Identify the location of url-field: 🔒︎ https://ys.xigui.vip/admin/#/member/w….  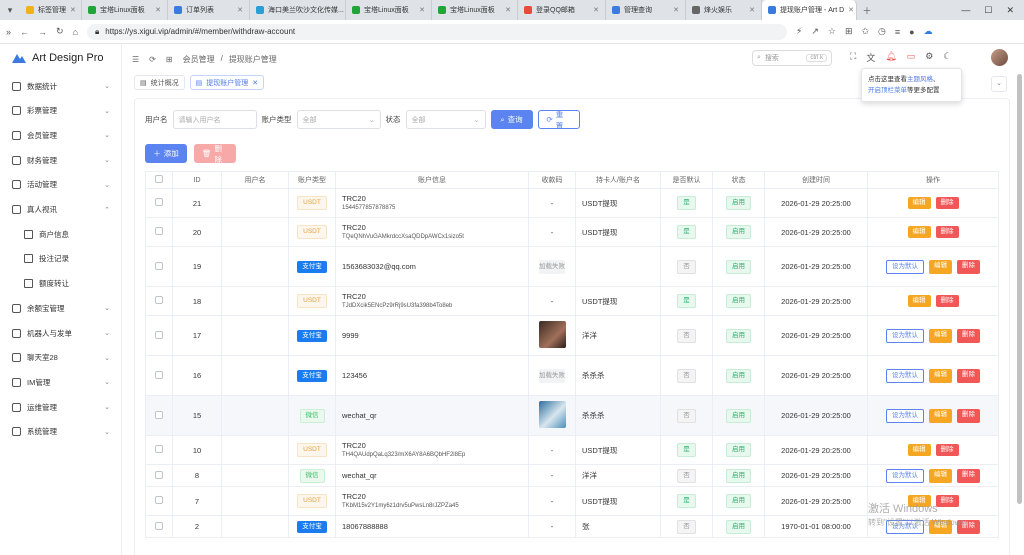
(437, 31).